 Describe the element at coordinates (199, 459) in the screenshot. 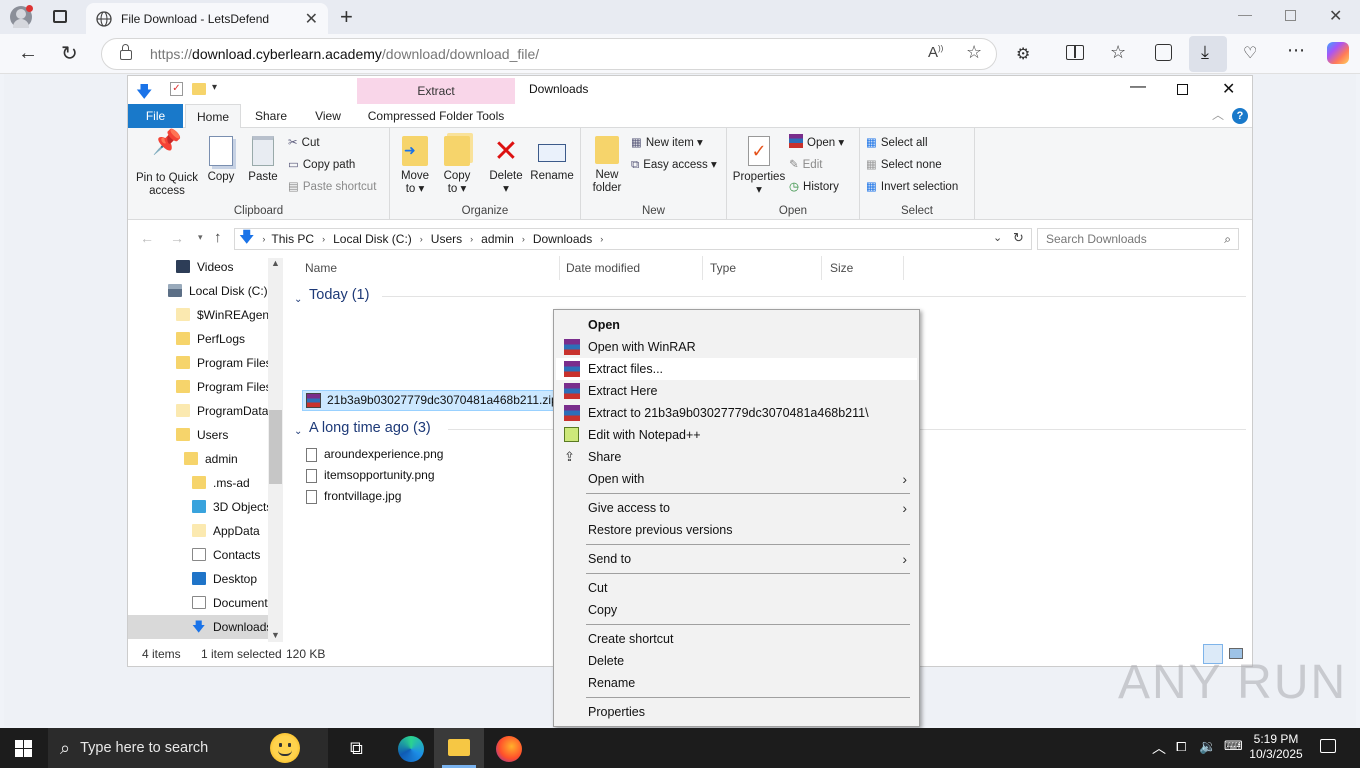

I see `nav-item: admin` at that location.